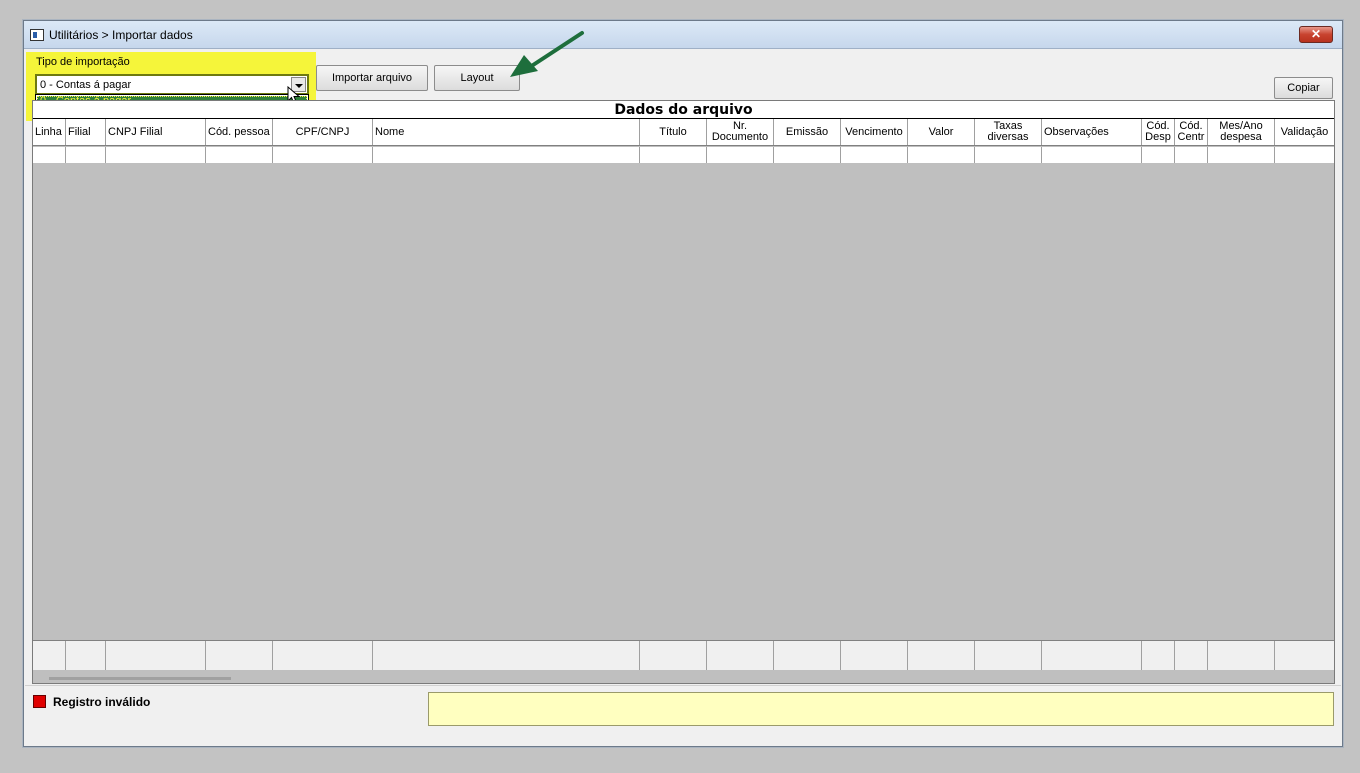 The image size is (1360, 773). Describe the element at coordinates (86, 132) in the screenshot. I see `column-header-filial: Filial` at that location.